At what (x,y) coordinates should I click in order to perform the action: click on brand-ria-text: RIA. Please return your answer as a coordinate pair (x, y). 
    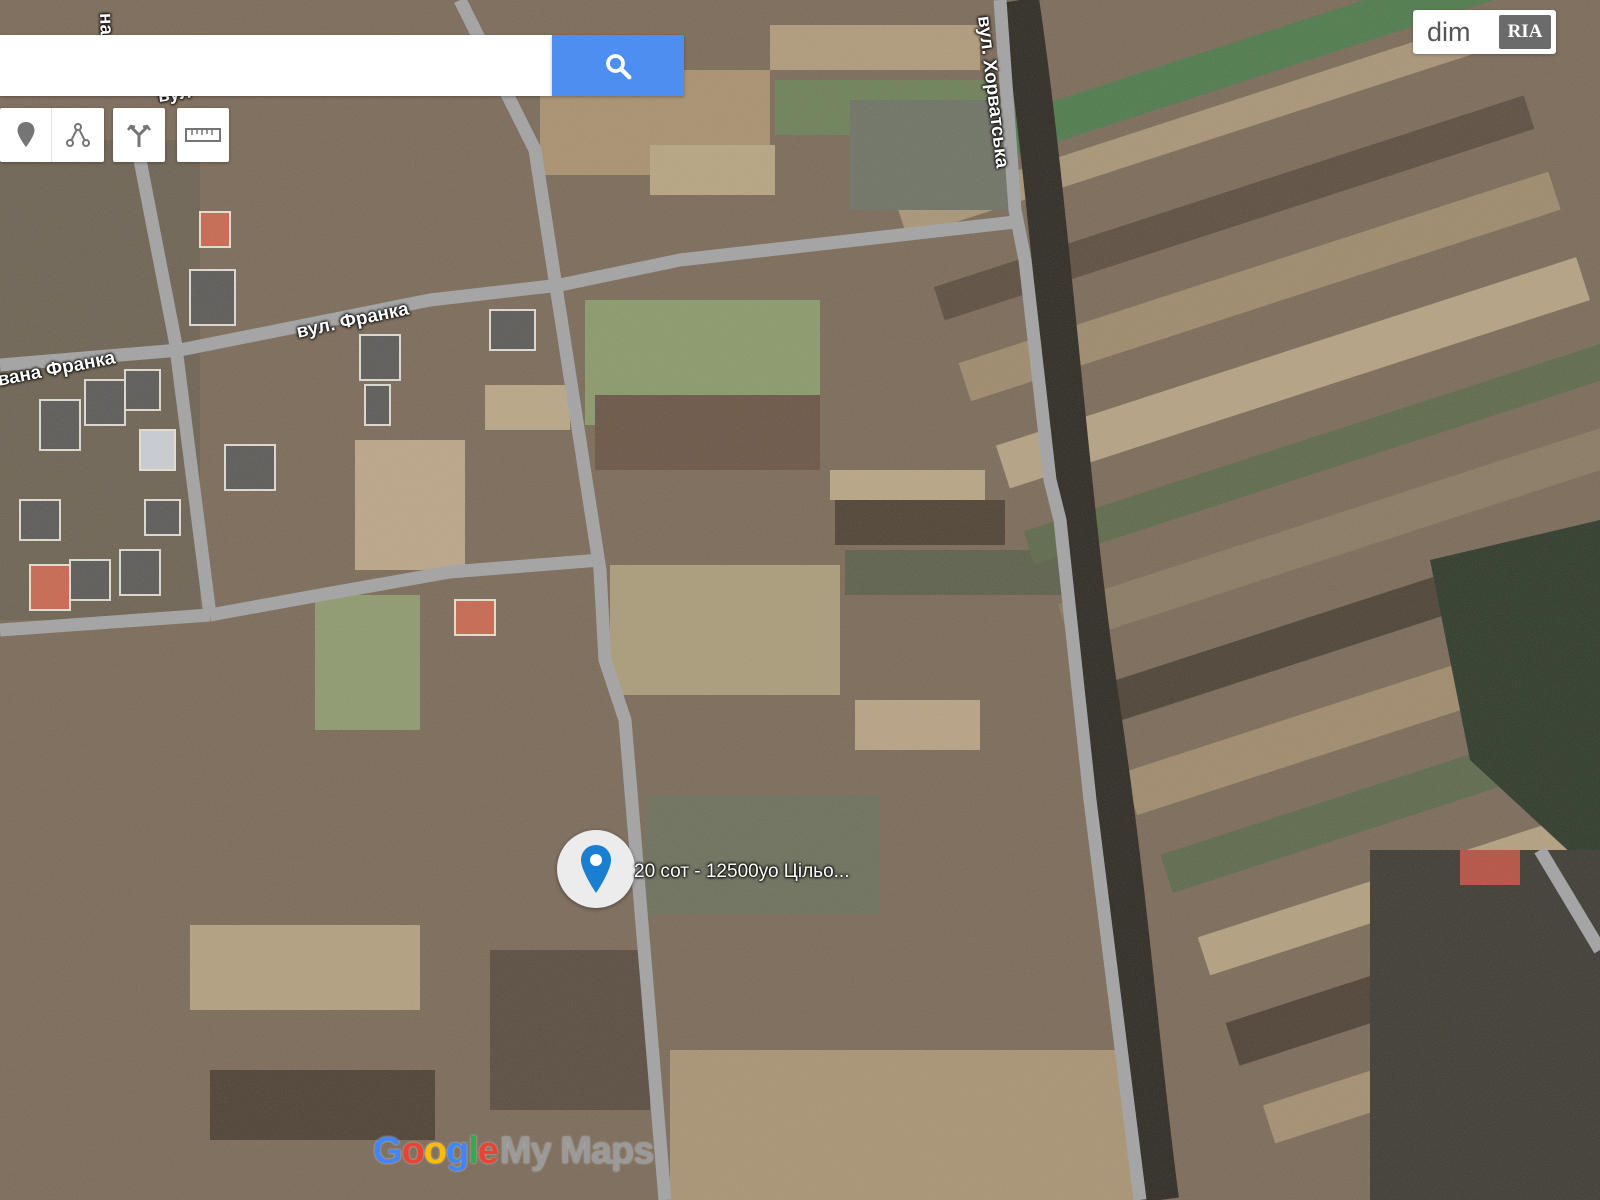
    Looking at the image, I should click on (1525, 32).